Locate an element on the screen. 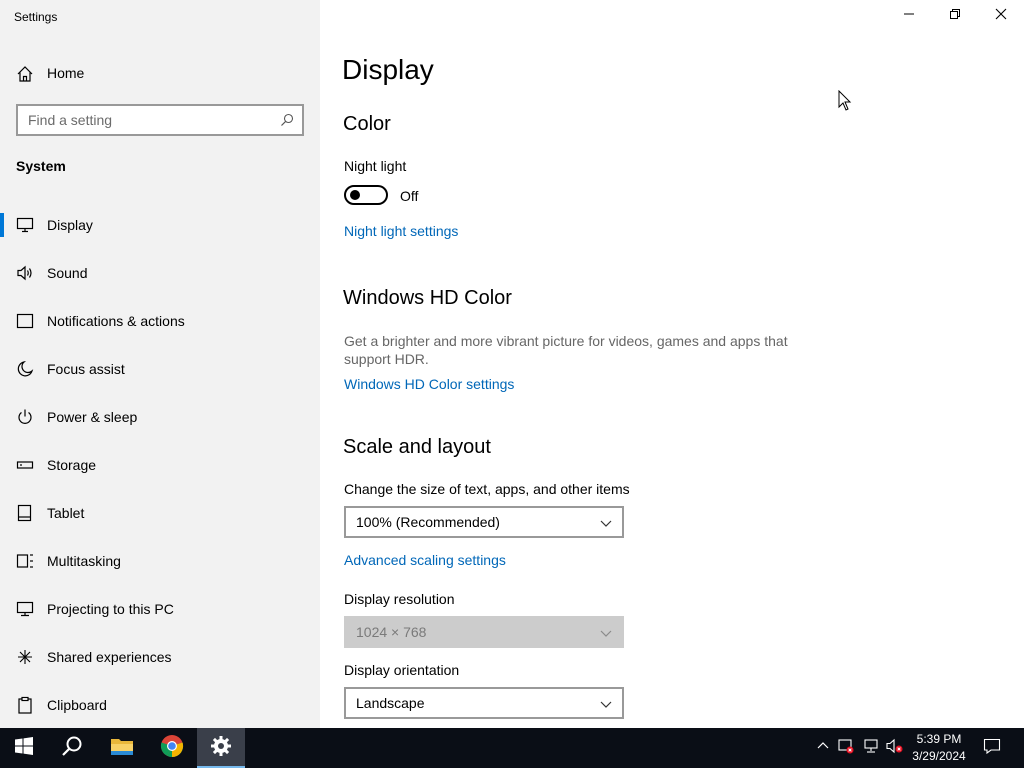 This screenshot has height=768, width=1024. power-icon is located at coordinates (25, 417).